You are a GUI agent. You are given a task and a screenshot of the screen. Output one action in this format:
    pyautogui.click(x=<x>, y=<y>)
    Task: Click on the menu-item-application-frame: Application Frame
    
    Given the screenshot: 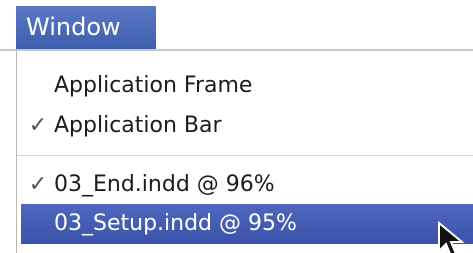 What is the action you would take?
    pyautogui.click(x=245, y=86)
    